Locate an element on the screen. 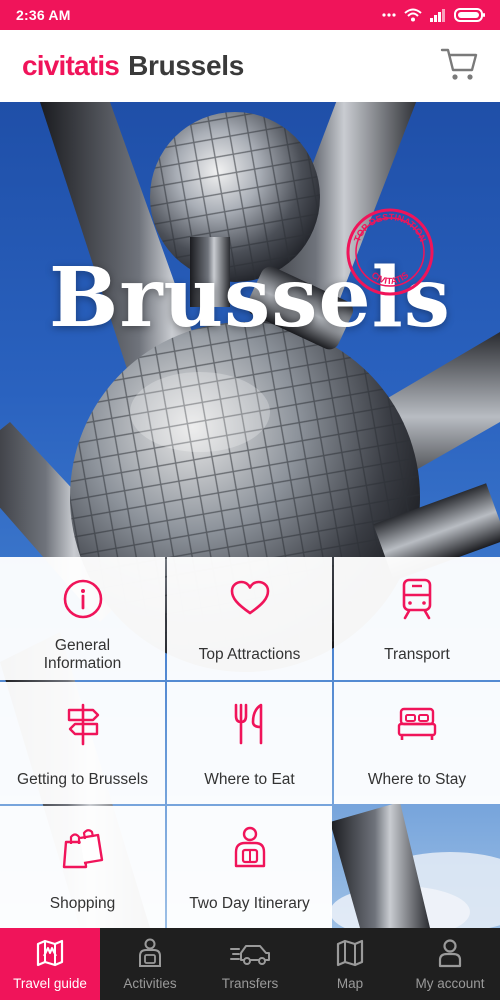 This screenshot has height=1000, width=500. map-icon is located at coordinates (350, 954).